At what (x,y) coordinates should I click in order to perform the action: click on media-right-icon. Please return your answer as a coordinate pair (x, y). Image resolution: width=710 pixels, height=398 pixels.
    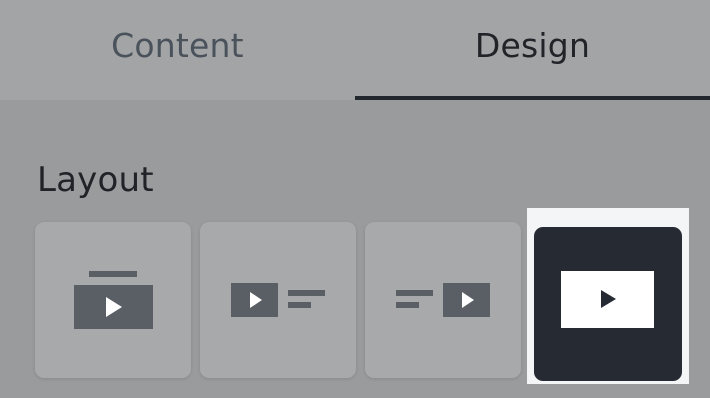
    Looking at the image, I should click on (443, 300).